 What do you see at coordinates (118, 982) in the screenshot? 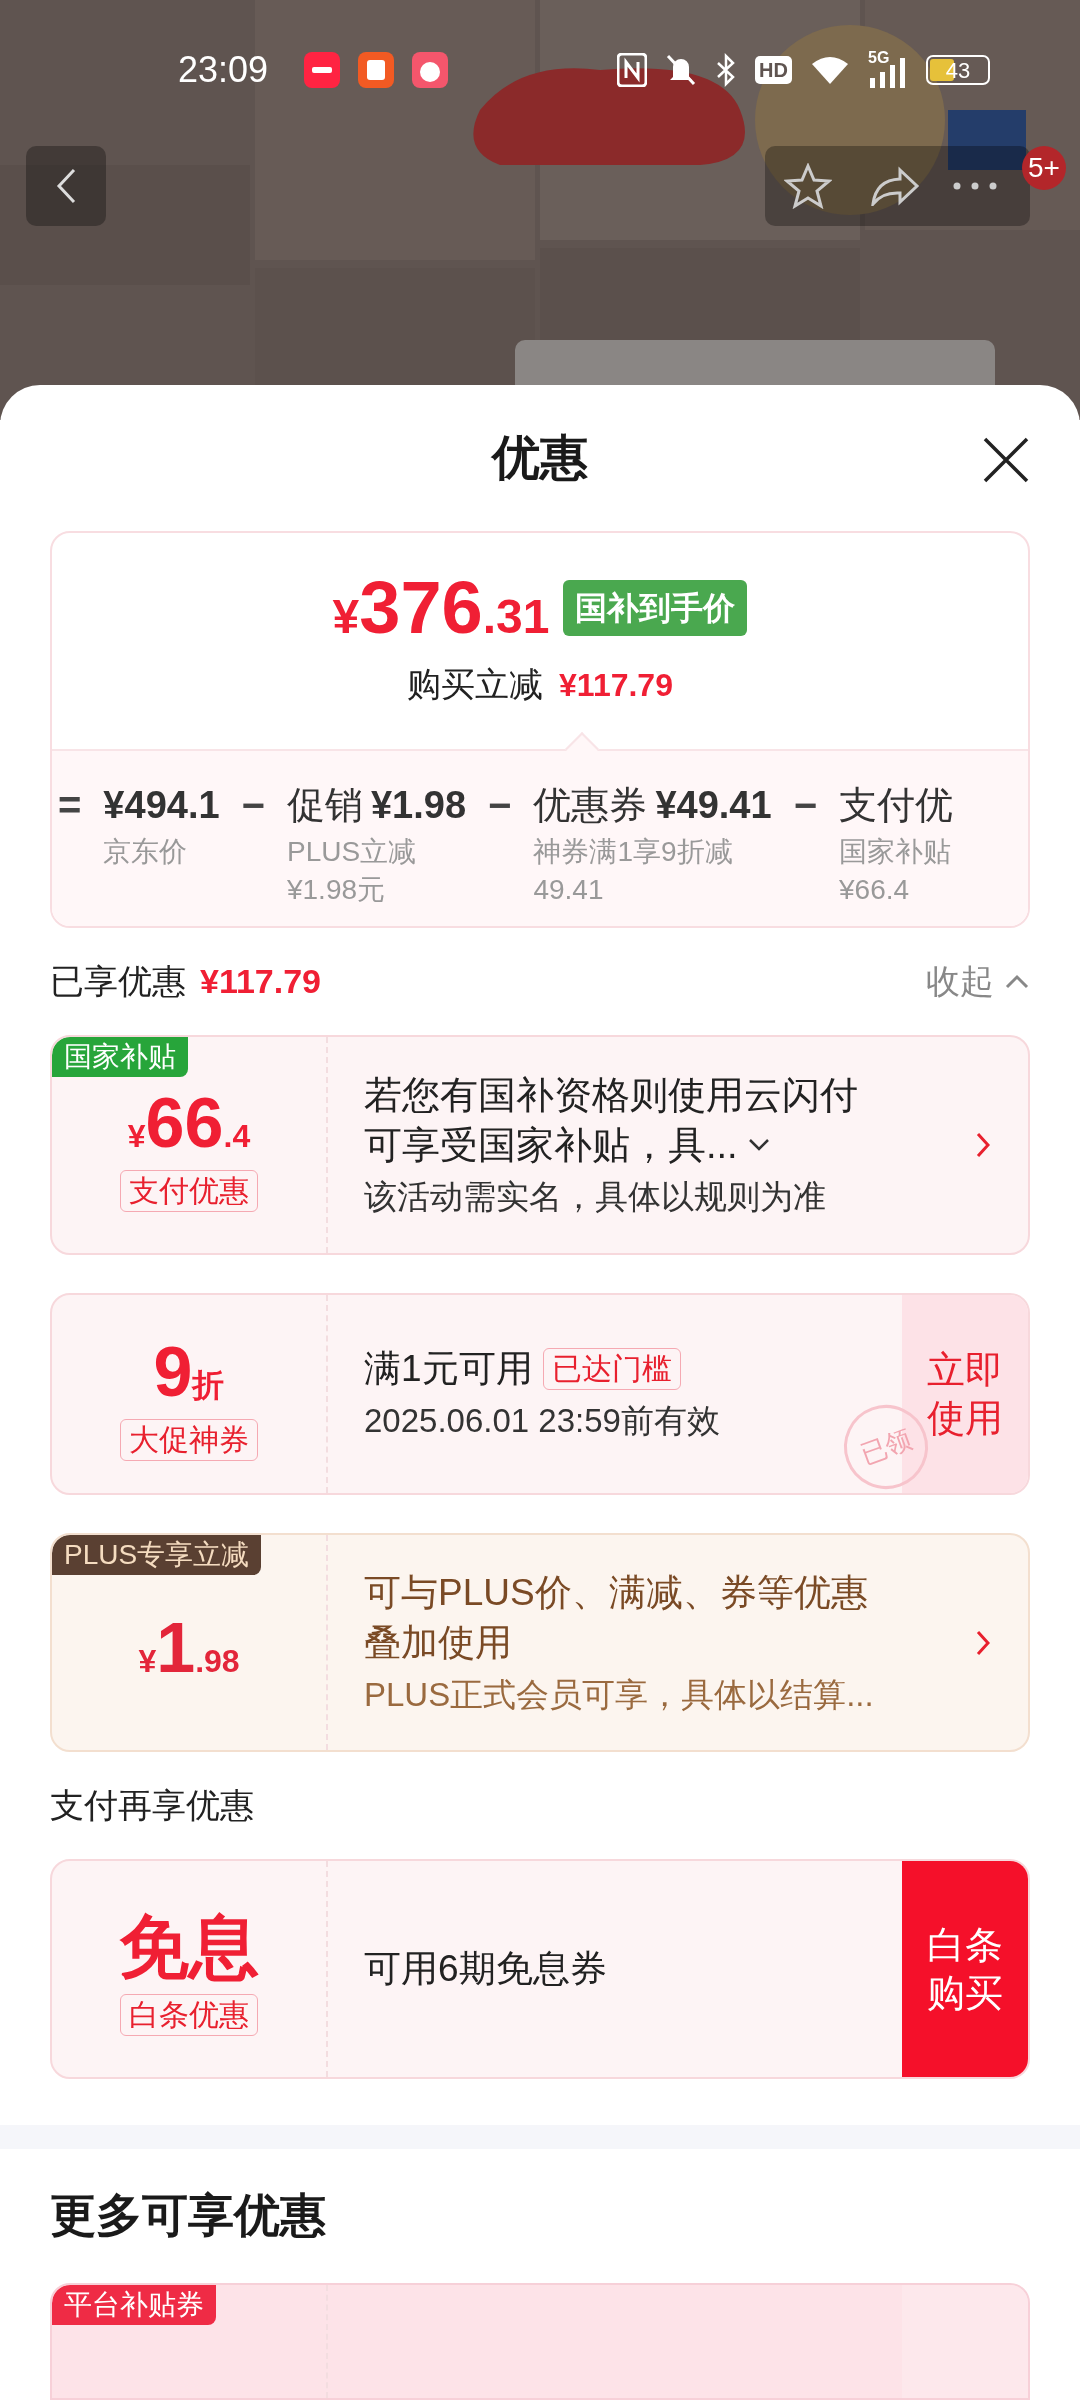
I see `section-label: 已享优惠` at bounding box center [118, 982].